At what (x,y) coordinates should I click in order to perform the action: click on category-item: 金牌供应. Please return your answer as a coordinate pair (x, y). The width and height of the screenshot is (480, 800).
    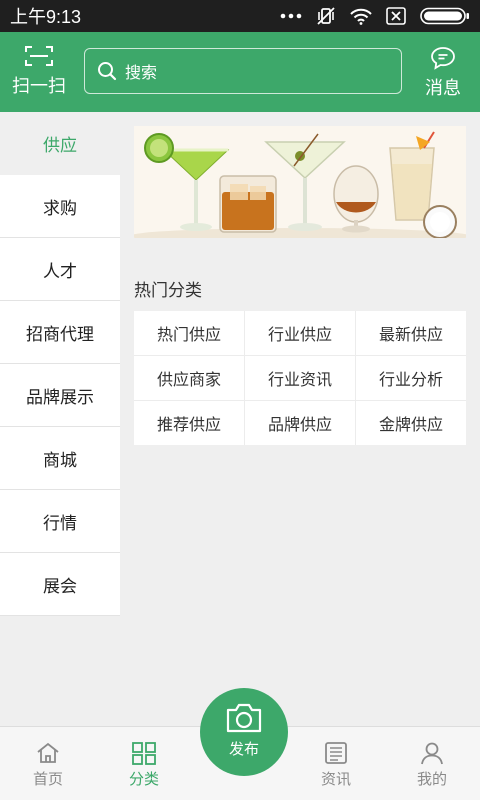
    Looking at the image, I should click on (411, 423).